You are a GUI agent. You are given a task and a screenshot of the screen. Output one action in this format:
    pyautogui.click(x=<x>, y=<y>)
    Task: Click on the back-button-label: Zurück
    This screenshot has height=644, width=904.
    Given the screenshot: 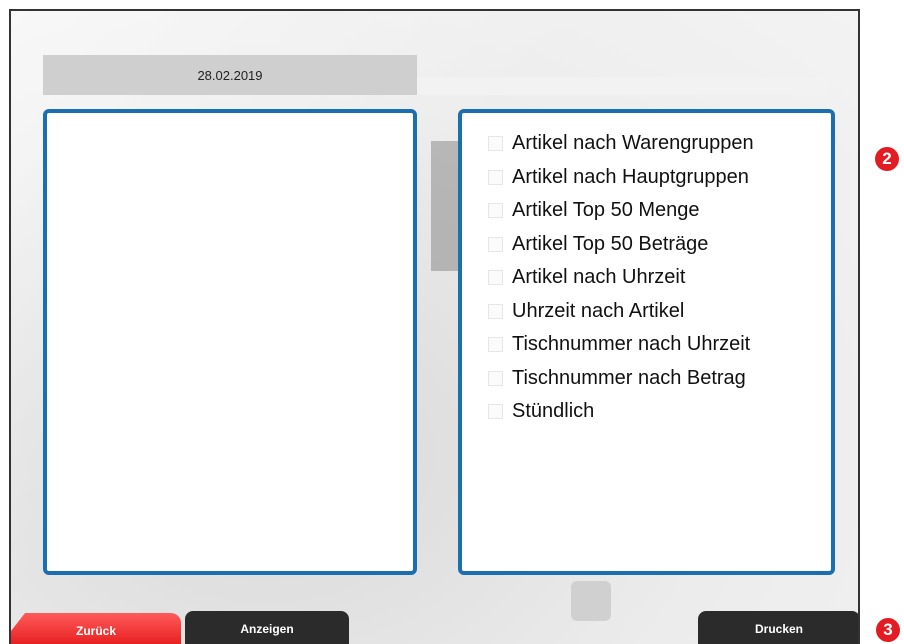 What is the action you would take?
    pyautogui.click(x=95, y=630)
    